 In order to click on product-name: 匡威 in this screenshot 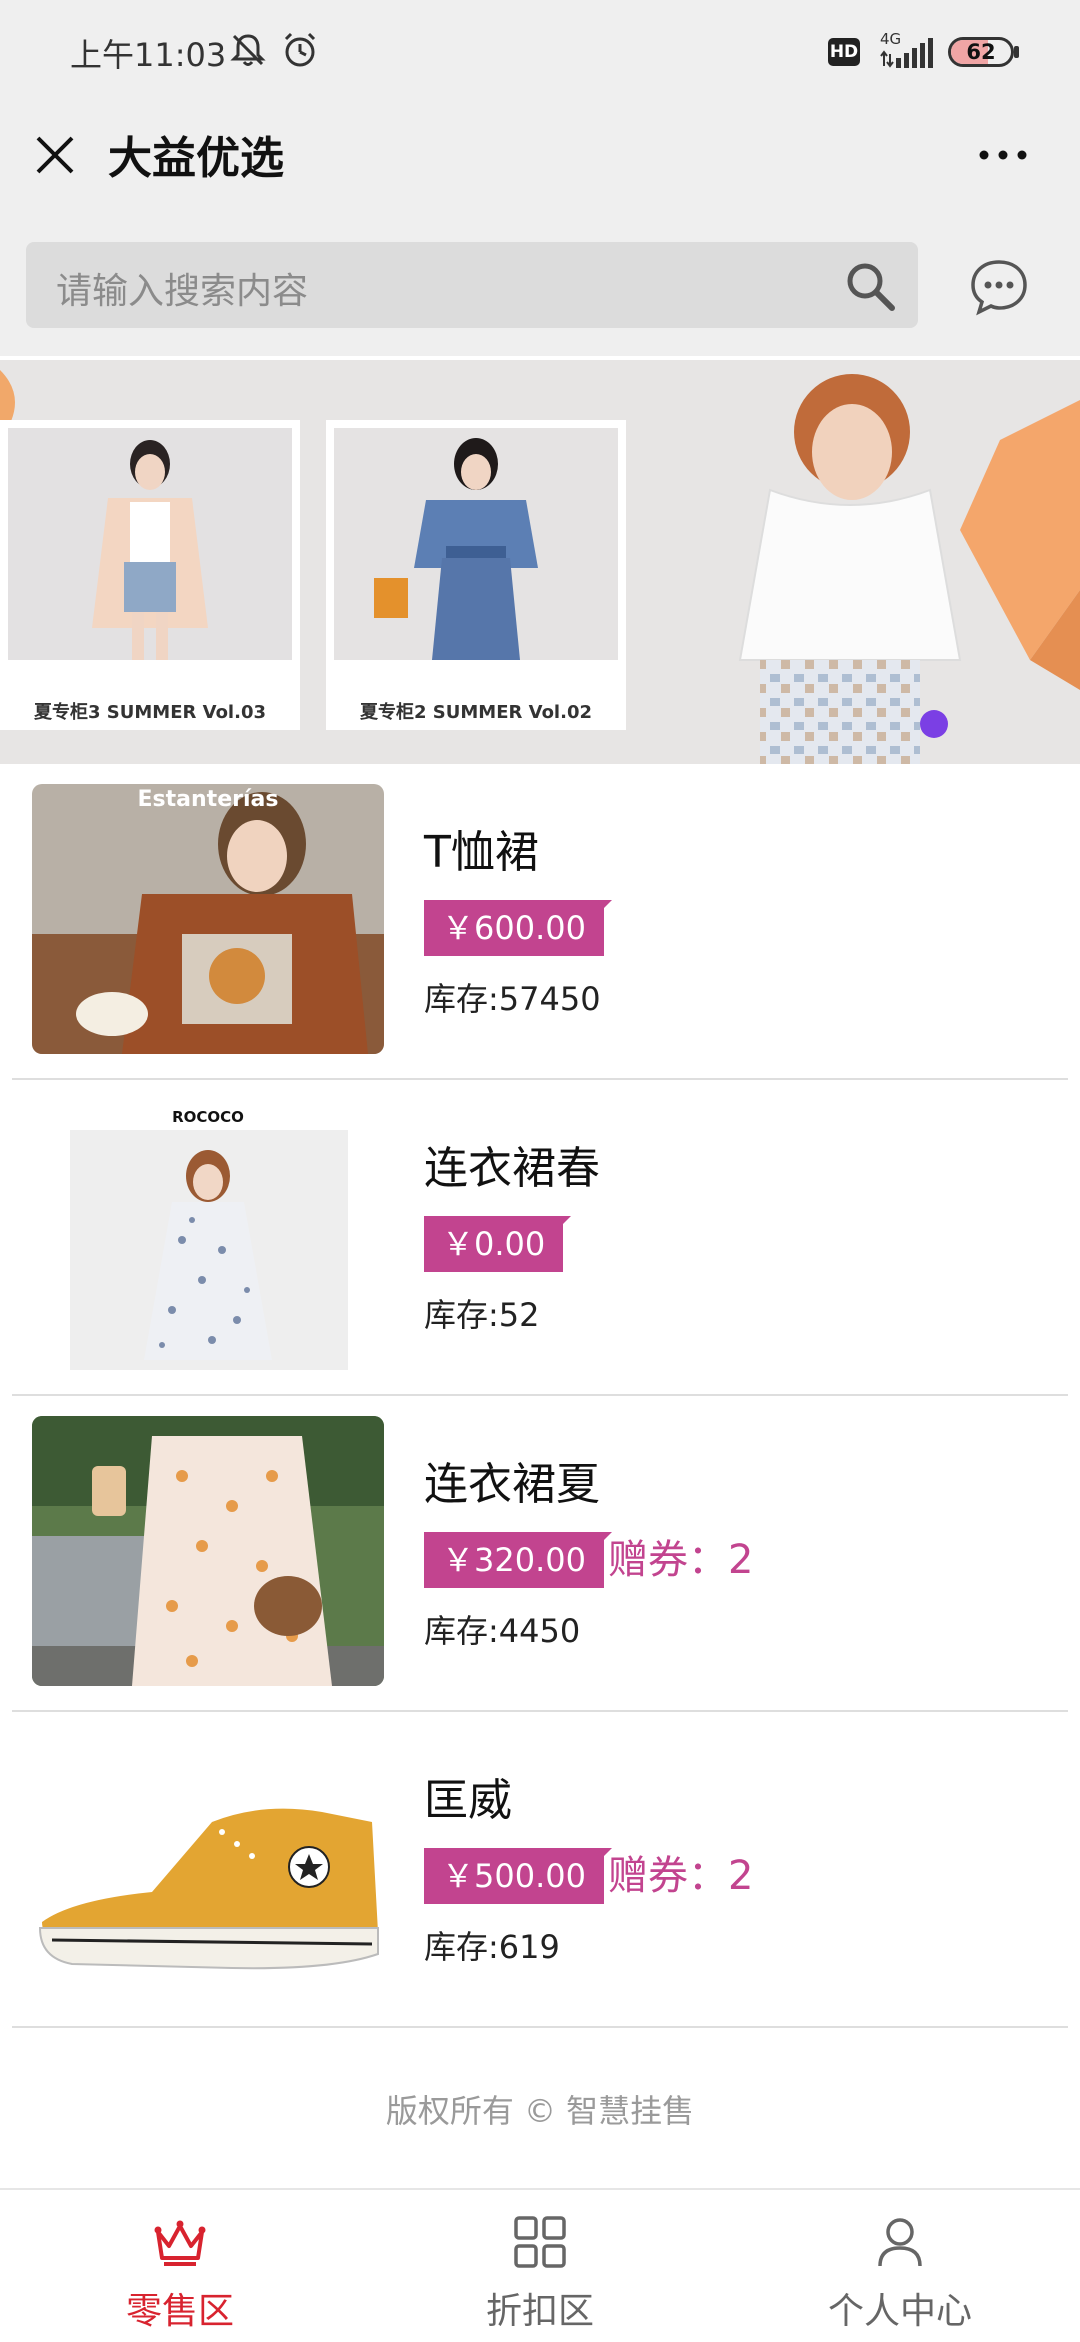, I will do `click(468, 1800)`.